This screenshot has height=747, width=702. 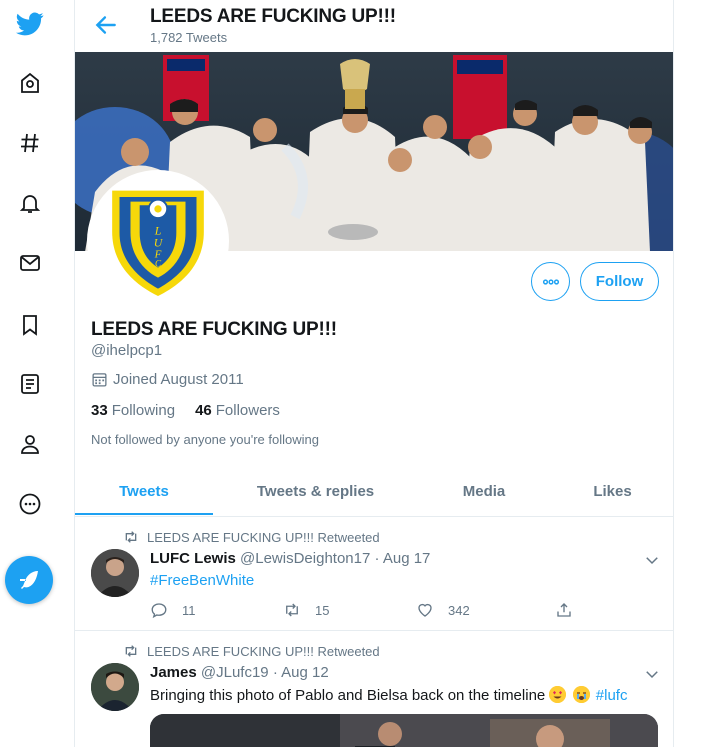 I want to click on more-circle-icon, so click(x=30, y=504).